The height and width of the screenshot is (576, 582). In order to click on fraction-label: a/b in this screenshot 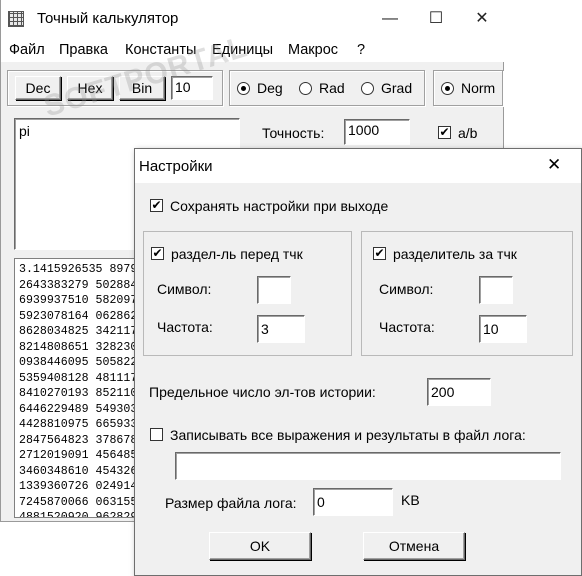, I will do `click(468, 133)`.